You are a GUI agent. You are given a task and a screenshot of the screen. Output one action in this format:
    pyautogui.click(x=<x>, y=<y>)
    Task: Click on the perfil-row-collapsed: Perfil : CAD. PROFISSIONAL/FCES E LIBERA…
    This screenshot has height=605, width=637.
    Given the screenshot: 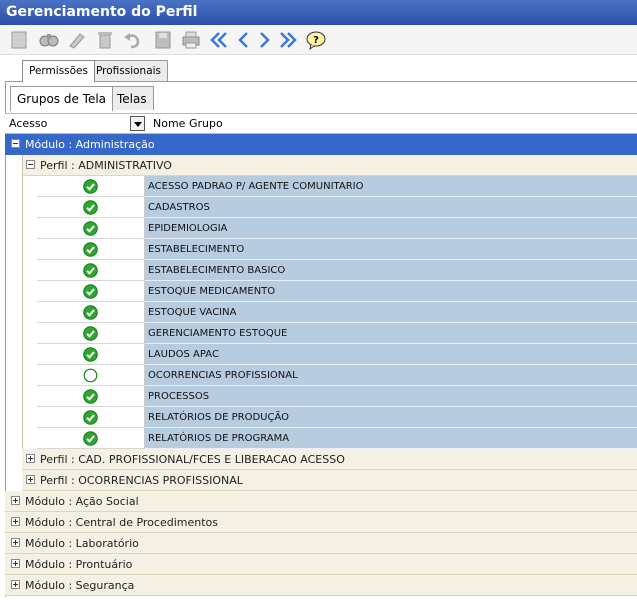 What is the action you would take?
    pyautogui.click(x=329, y=459)
    